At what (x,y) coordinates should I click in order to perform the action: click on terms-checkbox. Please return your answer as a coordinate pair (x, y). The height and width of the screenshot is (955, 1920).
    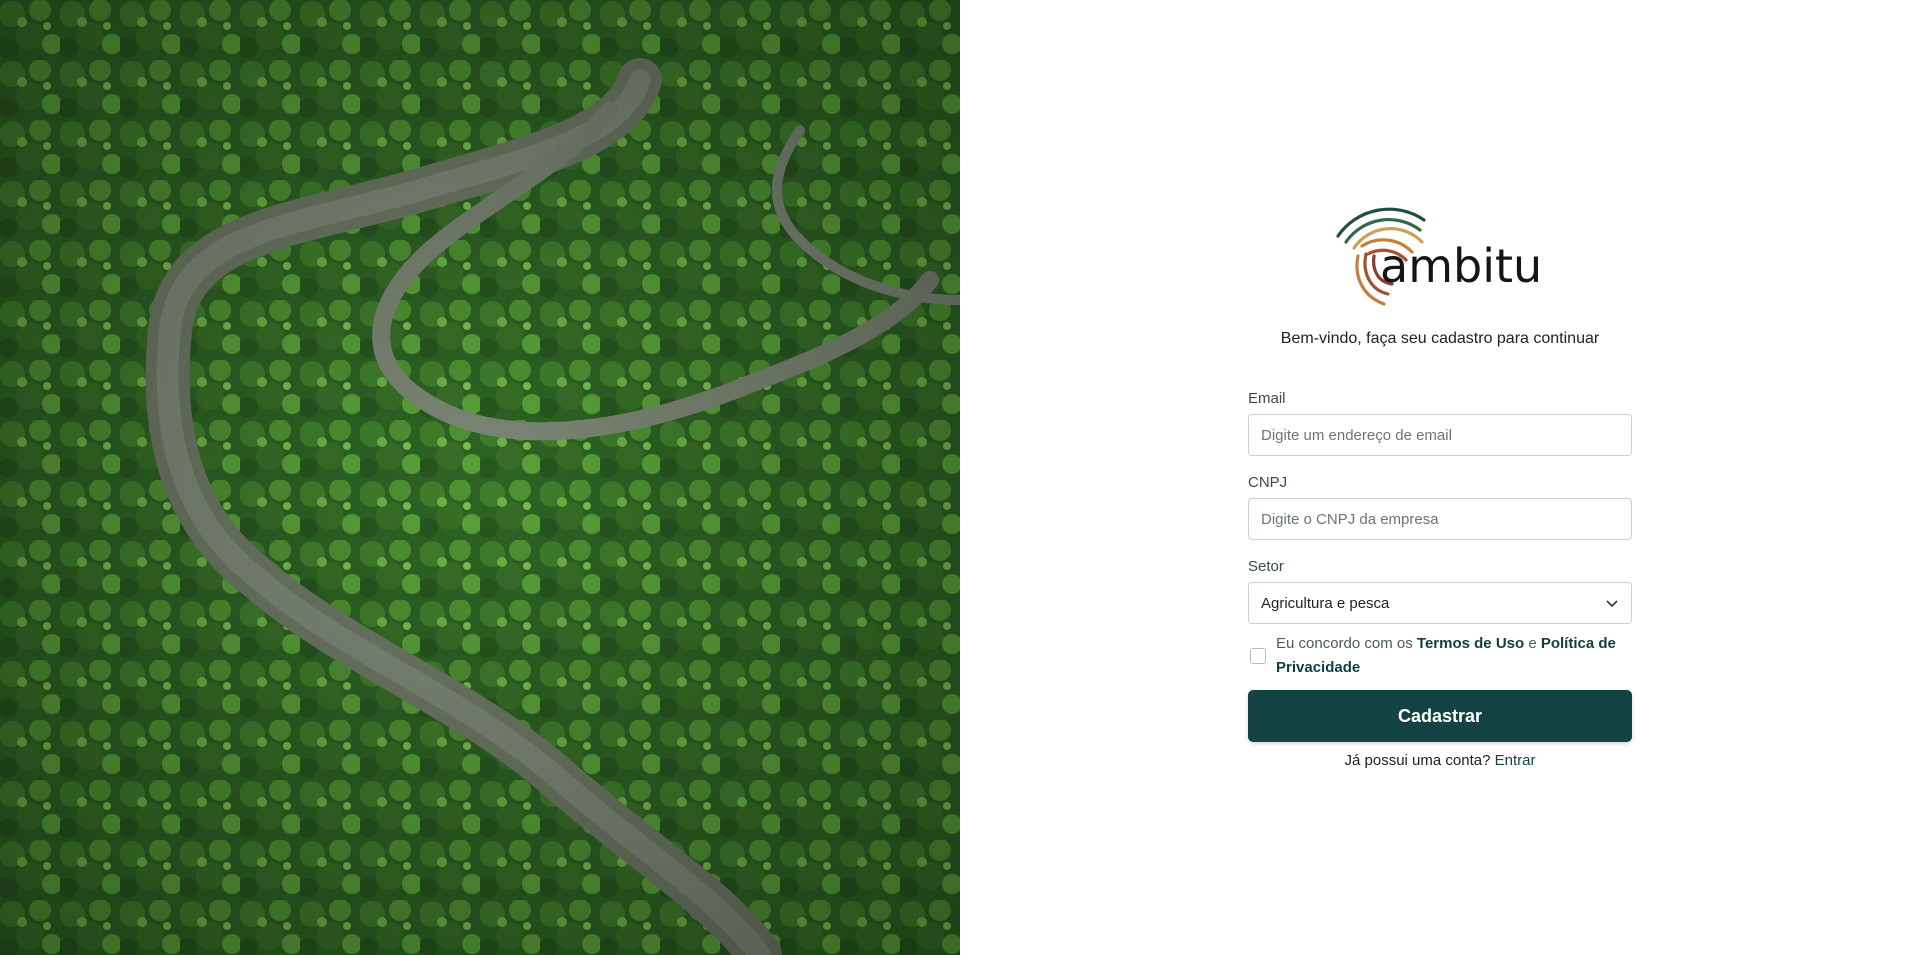
    Looking at the image, I should click on (1258, 656).